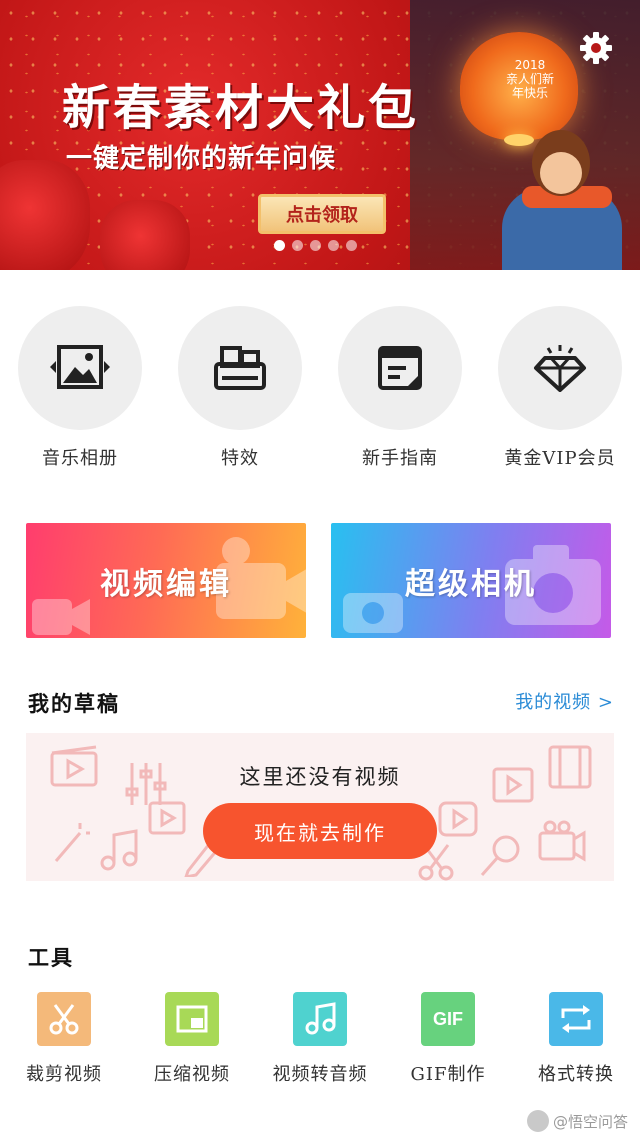 This screenshot has height=1138, width=640. I want to click on shortcut-guide: 新手指南, so click(400, 388).